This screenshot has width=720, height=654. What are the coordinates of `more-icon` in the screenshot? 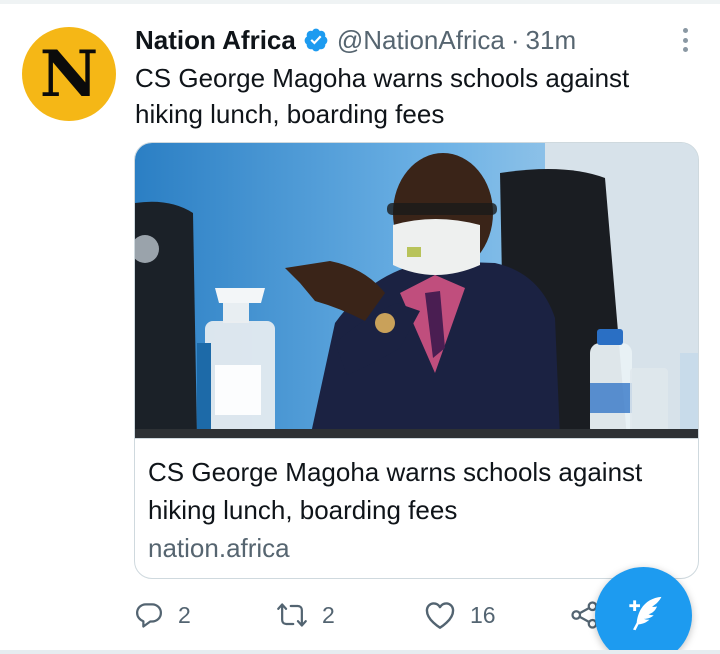 It's located at (685, 40).